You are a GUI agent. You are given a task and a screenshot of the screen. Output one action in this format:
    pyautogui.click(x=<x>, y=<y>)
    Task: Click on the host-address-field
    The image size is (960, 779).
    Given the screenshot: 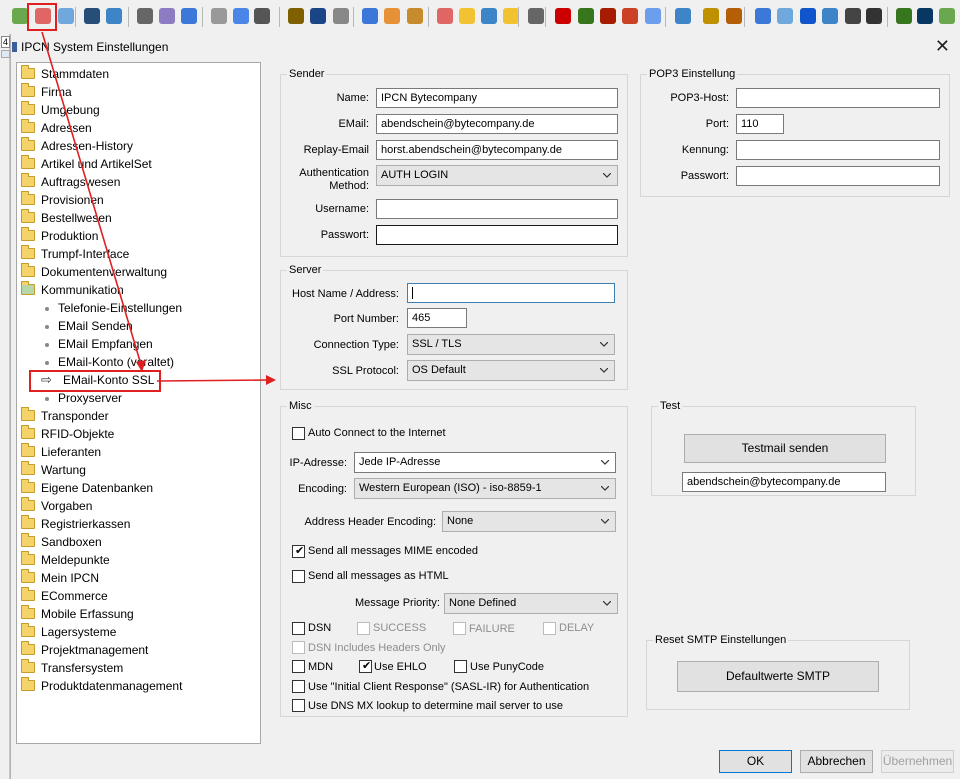 What is the action you would take?
    pyautogui.click(x=511, y=293)
    